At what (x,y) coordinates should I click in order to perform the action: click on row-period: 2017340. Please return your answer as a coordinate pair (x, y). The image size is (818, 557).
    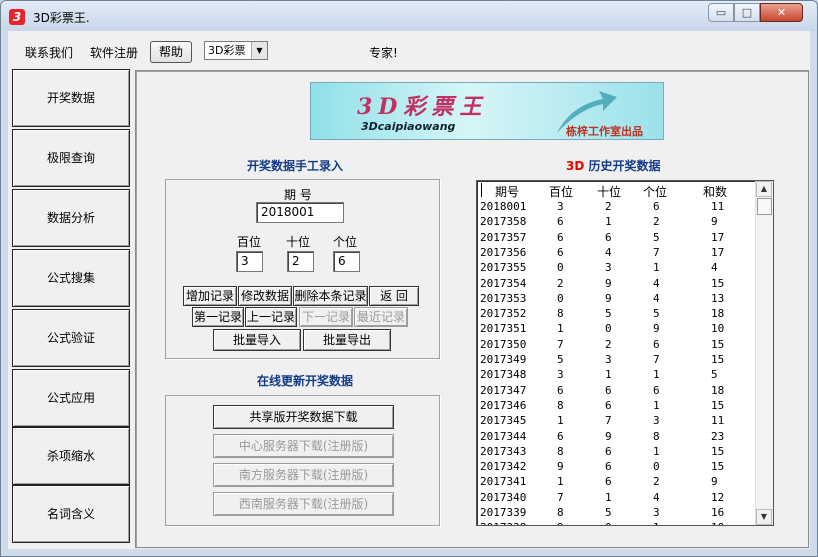
    Looking at the image, I should click on (503, 497).